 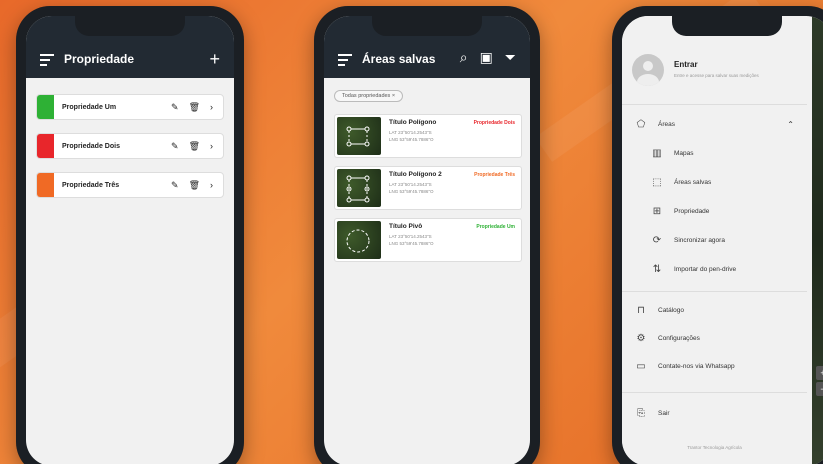 I want to click on zoom-out-button: −, so click(x=819, y=389).